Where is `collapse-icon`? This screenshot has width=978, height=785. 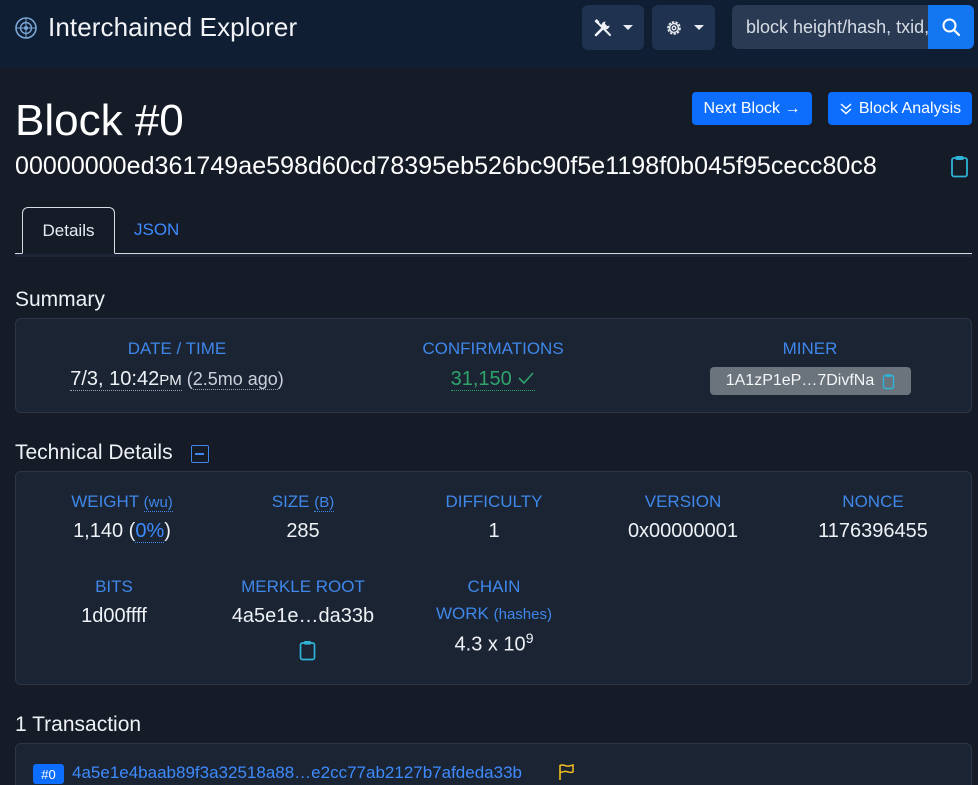 collapse-icon is located at coordinates (200, 454).